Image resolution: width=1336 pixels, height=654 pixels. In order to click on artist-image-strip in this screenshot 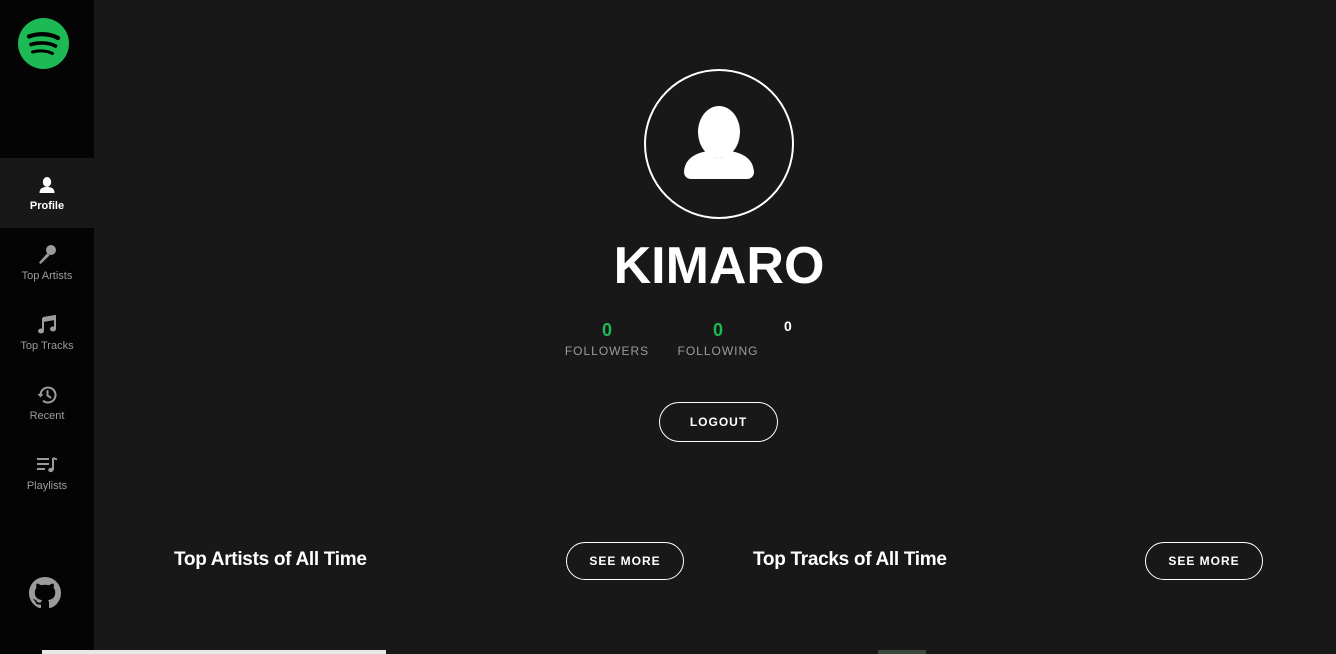, I will do `click(214, 652)`.